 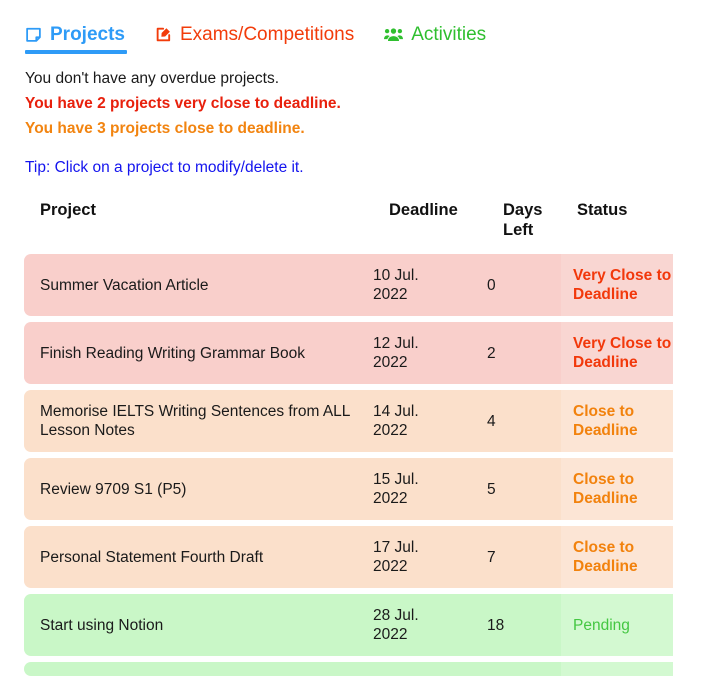 I want to click on cell-project: Personal Statement Fourth Draft, so click(x=198, y=557).